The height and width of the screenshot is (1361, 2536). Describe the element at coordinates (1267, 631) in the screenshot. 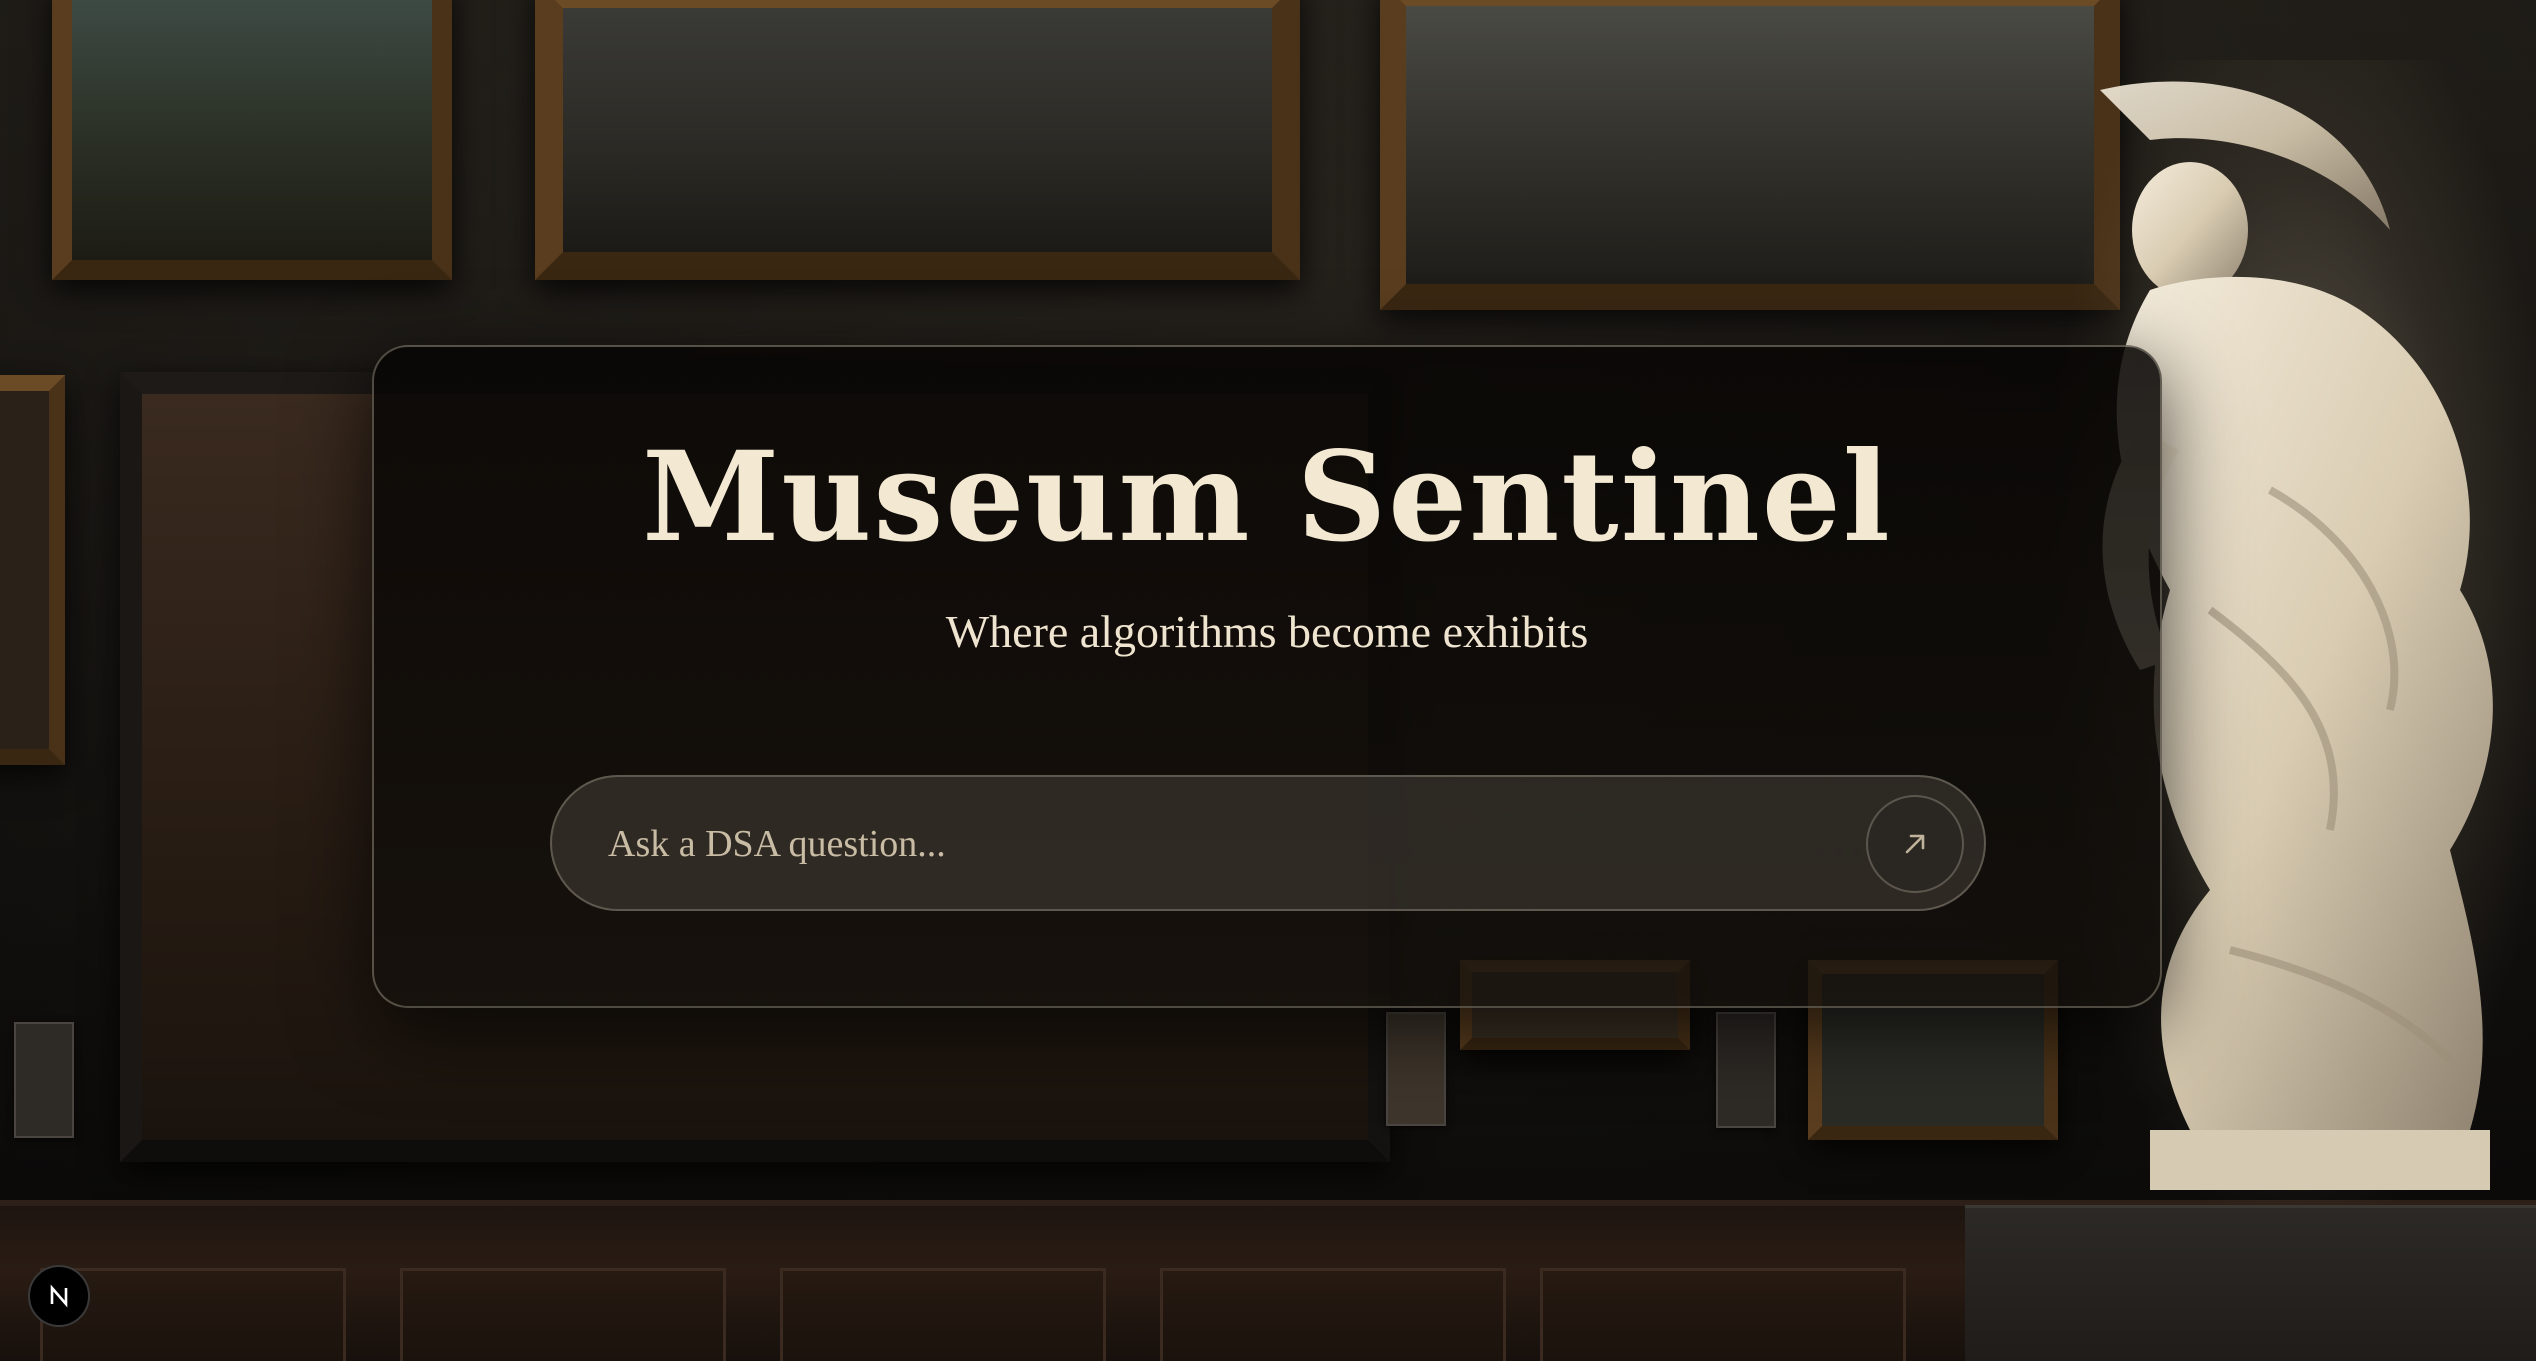

I see `page-subtitle: Where algorithms become exhibits` at that location.